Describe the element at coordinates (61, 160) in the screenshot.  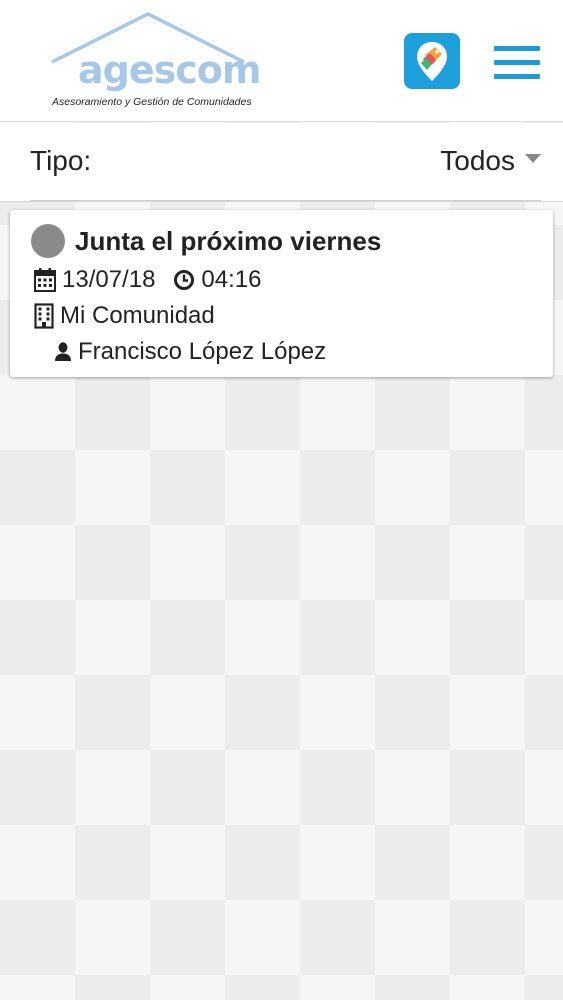
I see `type-filter-label: Tipo:` at that location.